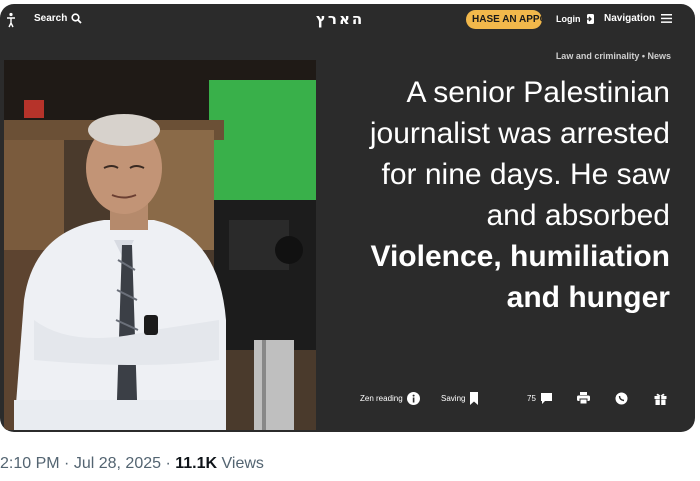 The width and height of the screenshot is (700, 481). Describe the element at coordinates (589, 19) in the screenshot. I see `login-icon` at that location.